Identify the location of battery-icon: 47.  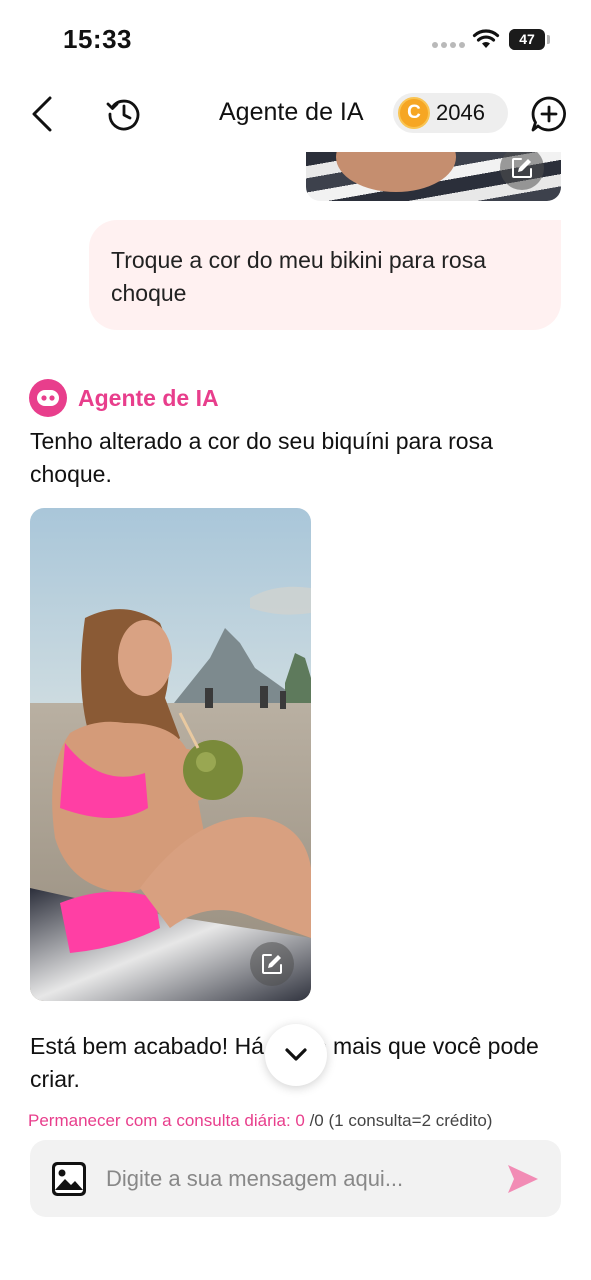
(527, 39).